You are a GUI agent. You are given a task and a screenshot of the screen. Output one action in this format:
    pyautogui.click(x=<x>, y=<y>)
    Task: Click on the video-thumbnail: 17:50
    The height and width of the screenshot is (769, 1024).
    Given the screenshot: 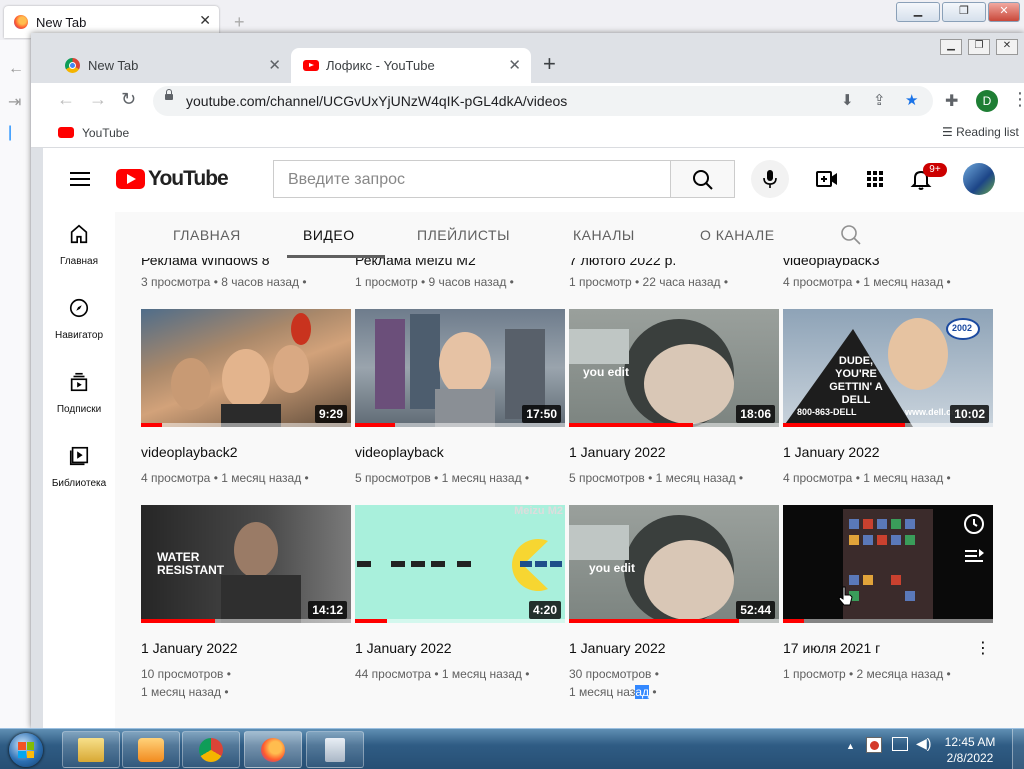 What is the action you would take?
    pyautogui.click(x=460, y=368)
    